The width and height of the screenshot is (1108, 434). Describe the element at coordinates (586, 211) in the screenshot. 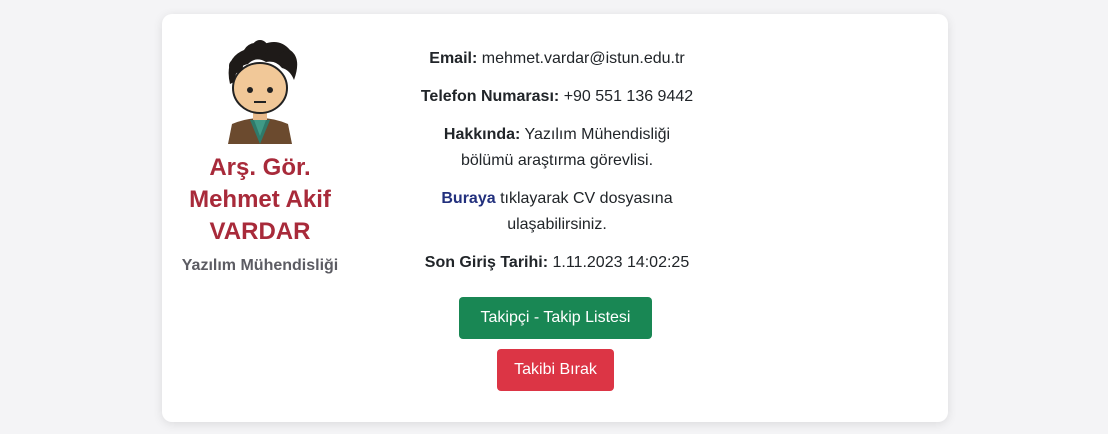

I see `cv-text: tıklayarak CV dosyasına ulaşabilirsiniz.` at that location.